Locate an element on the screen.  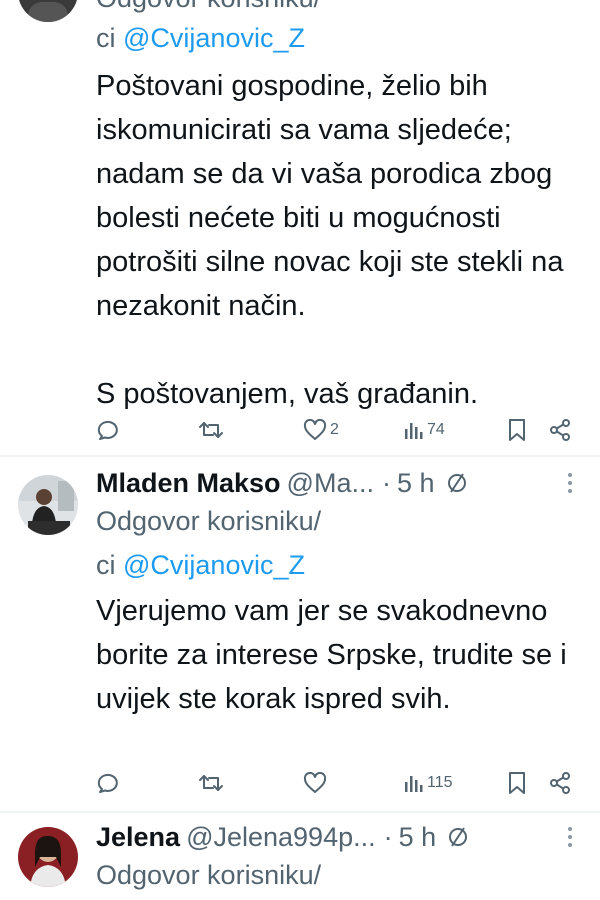
reply-to-label-partial: Odgovor korisniku/ is located at coordinates (208, 9).